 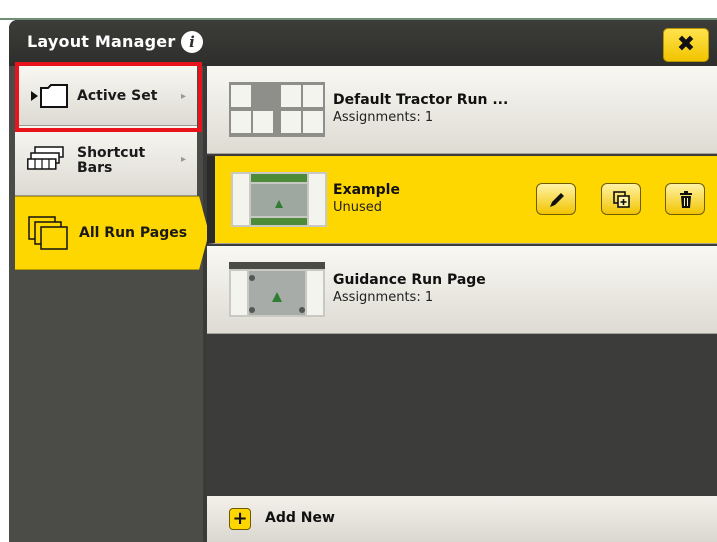 I want to click on nav-item-label-line2: Bars, so click(x=95, y=168).